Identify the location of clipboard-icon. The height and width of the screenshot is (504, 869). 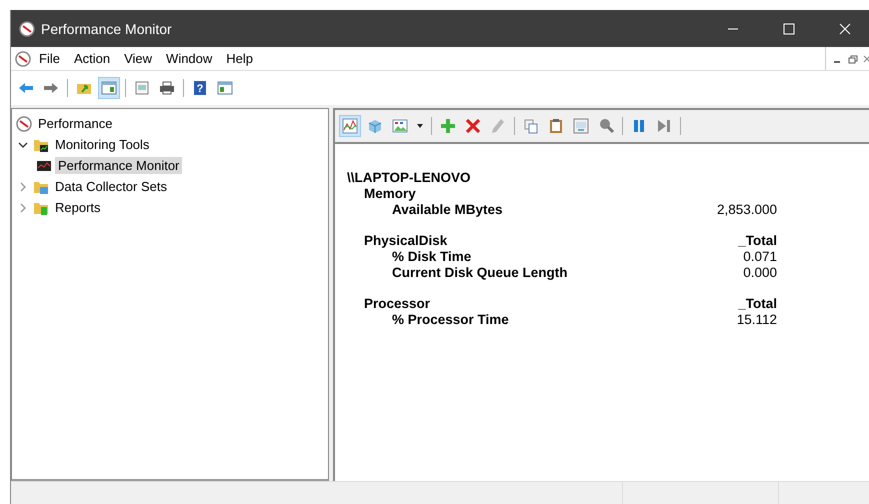
(556, 126).